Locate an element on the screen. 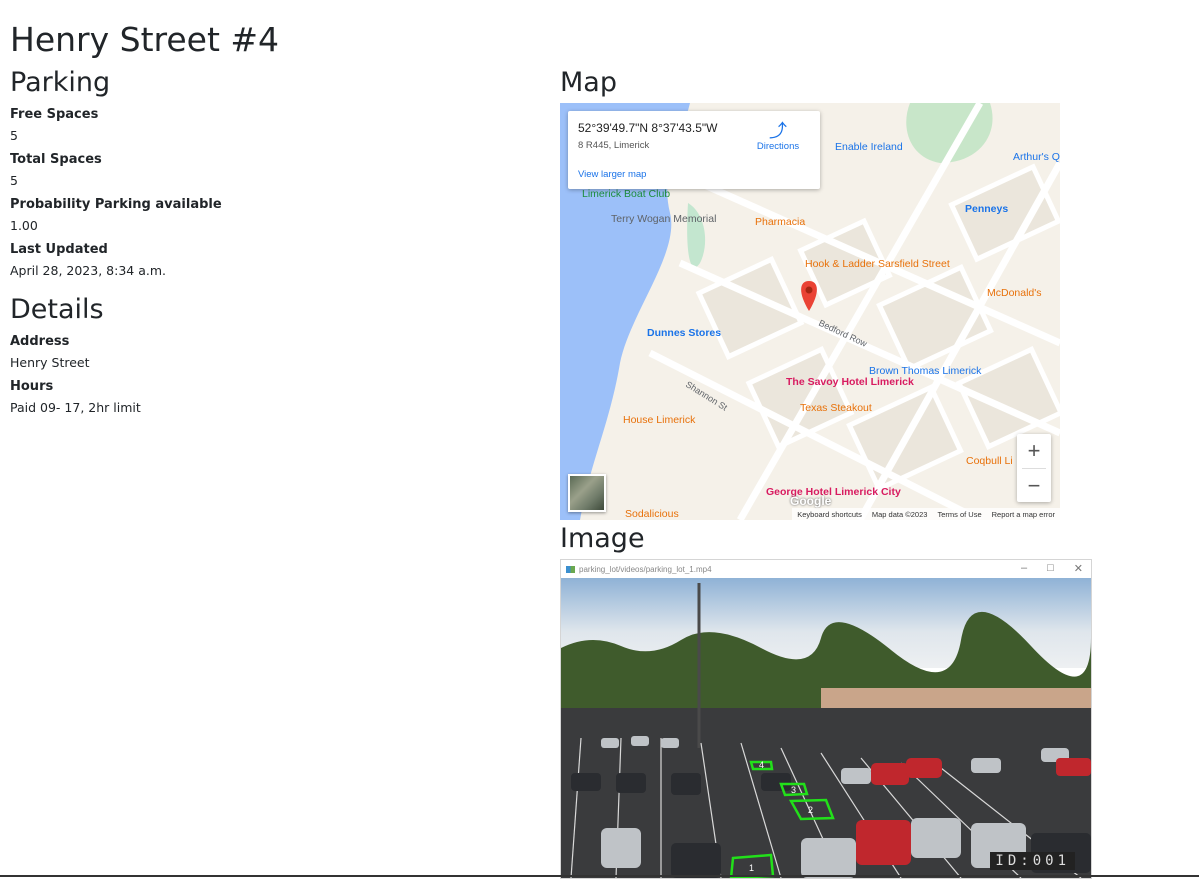 This screenshot has height=879, width=1199. map-label: Terry Wogan Memorial is located at coordinates (663, 219).